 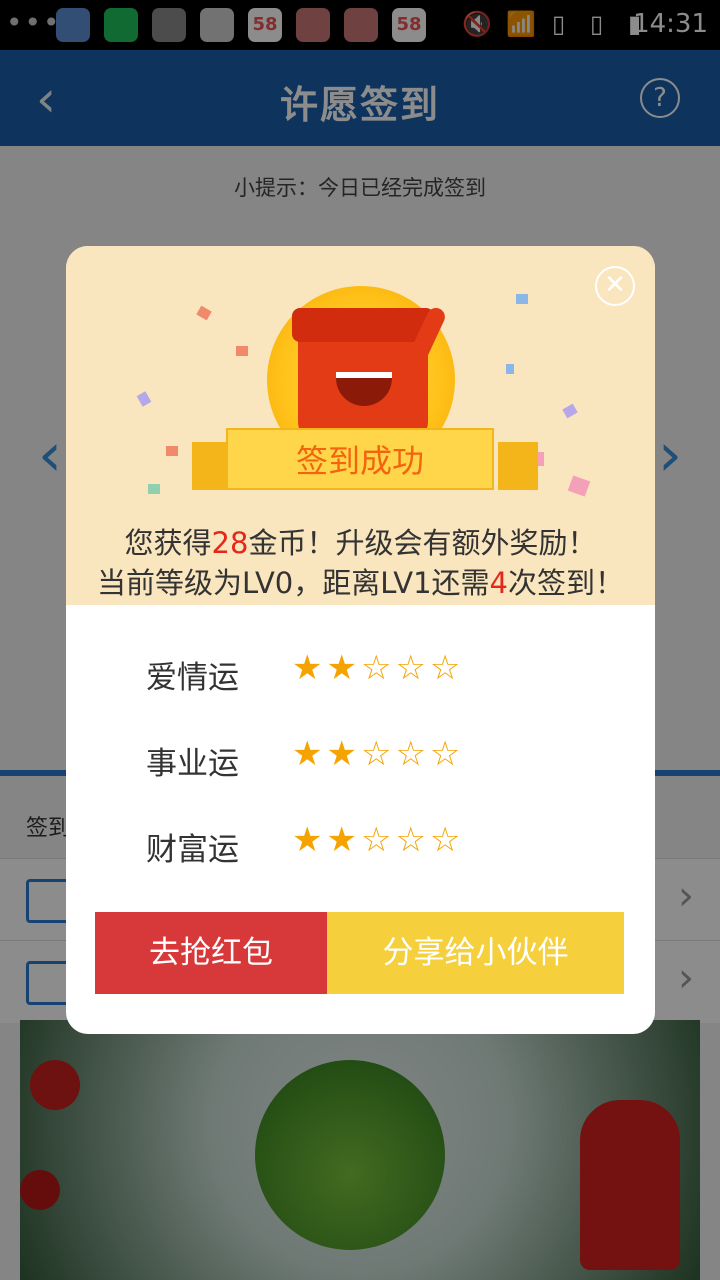 What do you see at coordinates (498, 583) in the screenshot?
I see `remaining-count: 4` at bounding box center [498, 583].